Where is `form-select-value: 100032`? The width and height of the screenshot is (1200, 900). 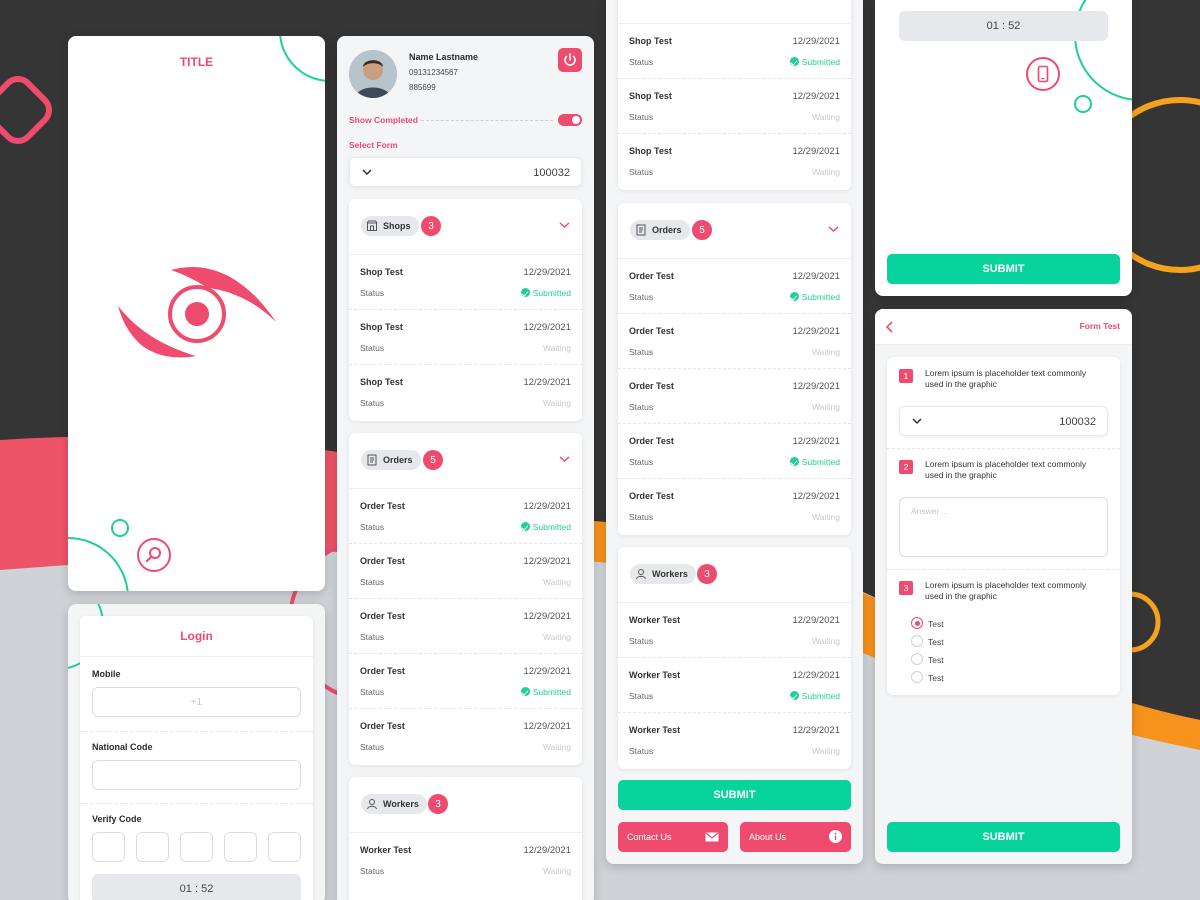 form-select-value: 100032 is located at coordinates (551, 173).